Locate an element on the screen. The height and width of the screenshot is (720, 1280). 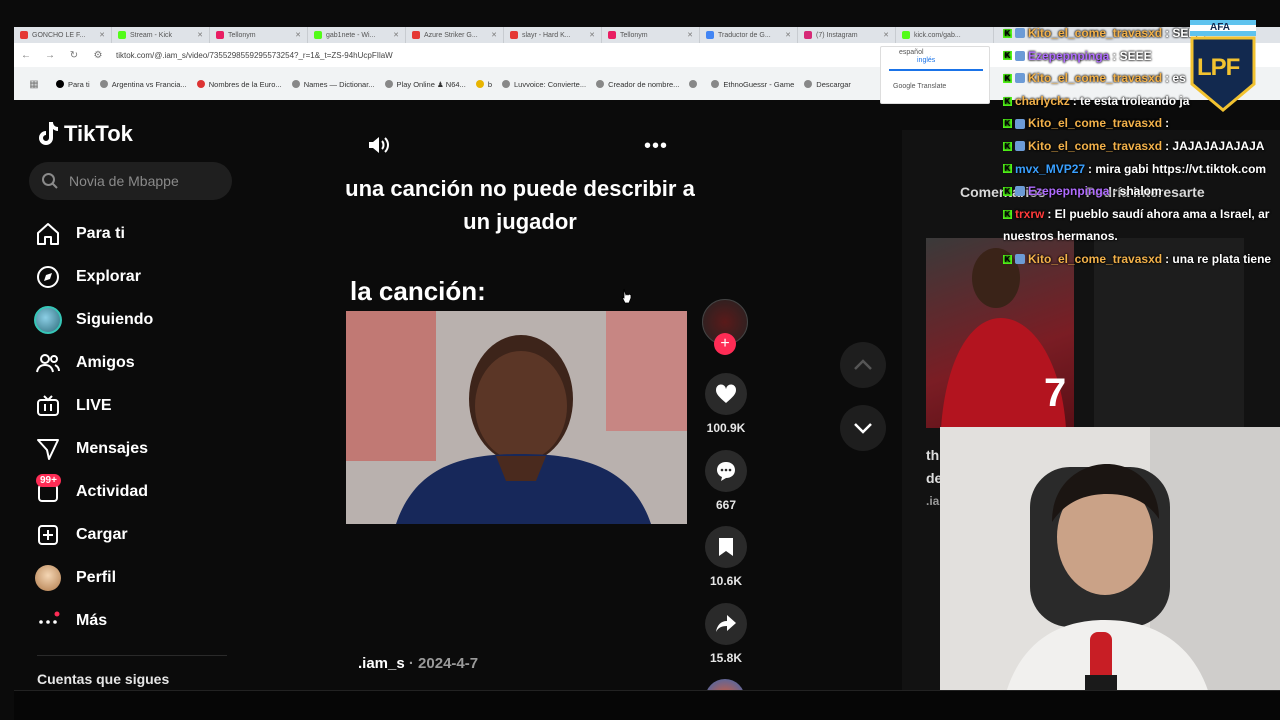
sidebar-item-cargar: Cargar is located at coordinates (149, 534).